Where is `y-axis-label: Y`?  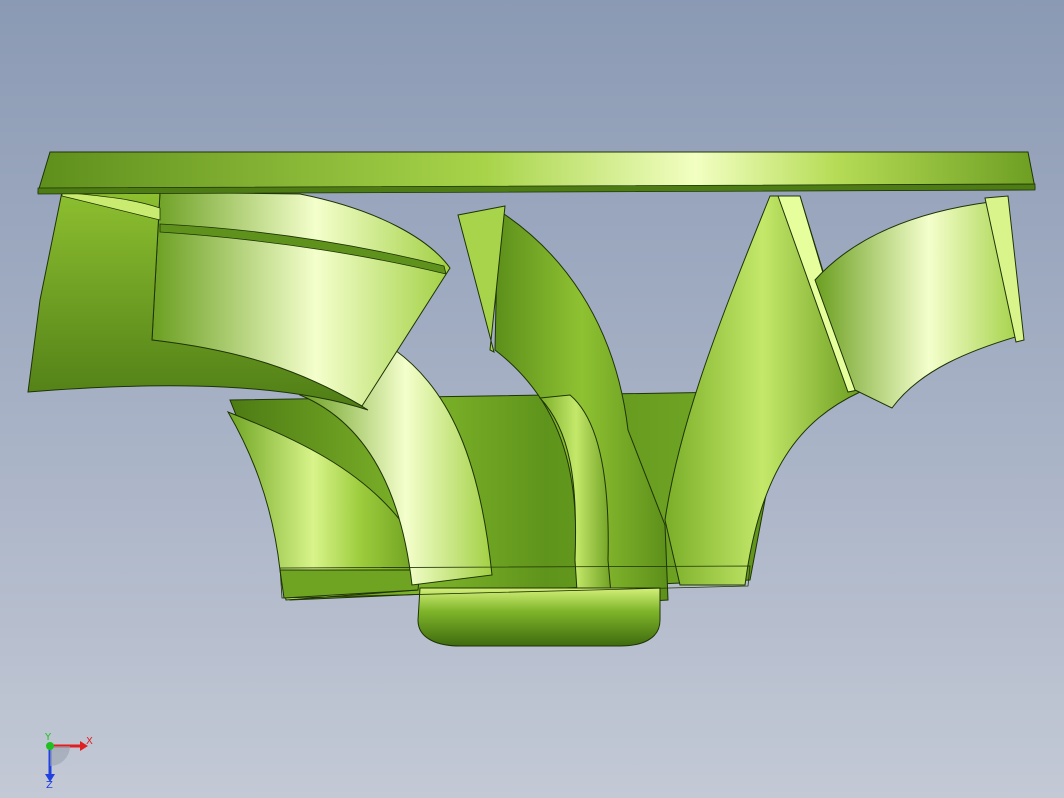
y-axis-label: Y is located at coordinates (48, 737).